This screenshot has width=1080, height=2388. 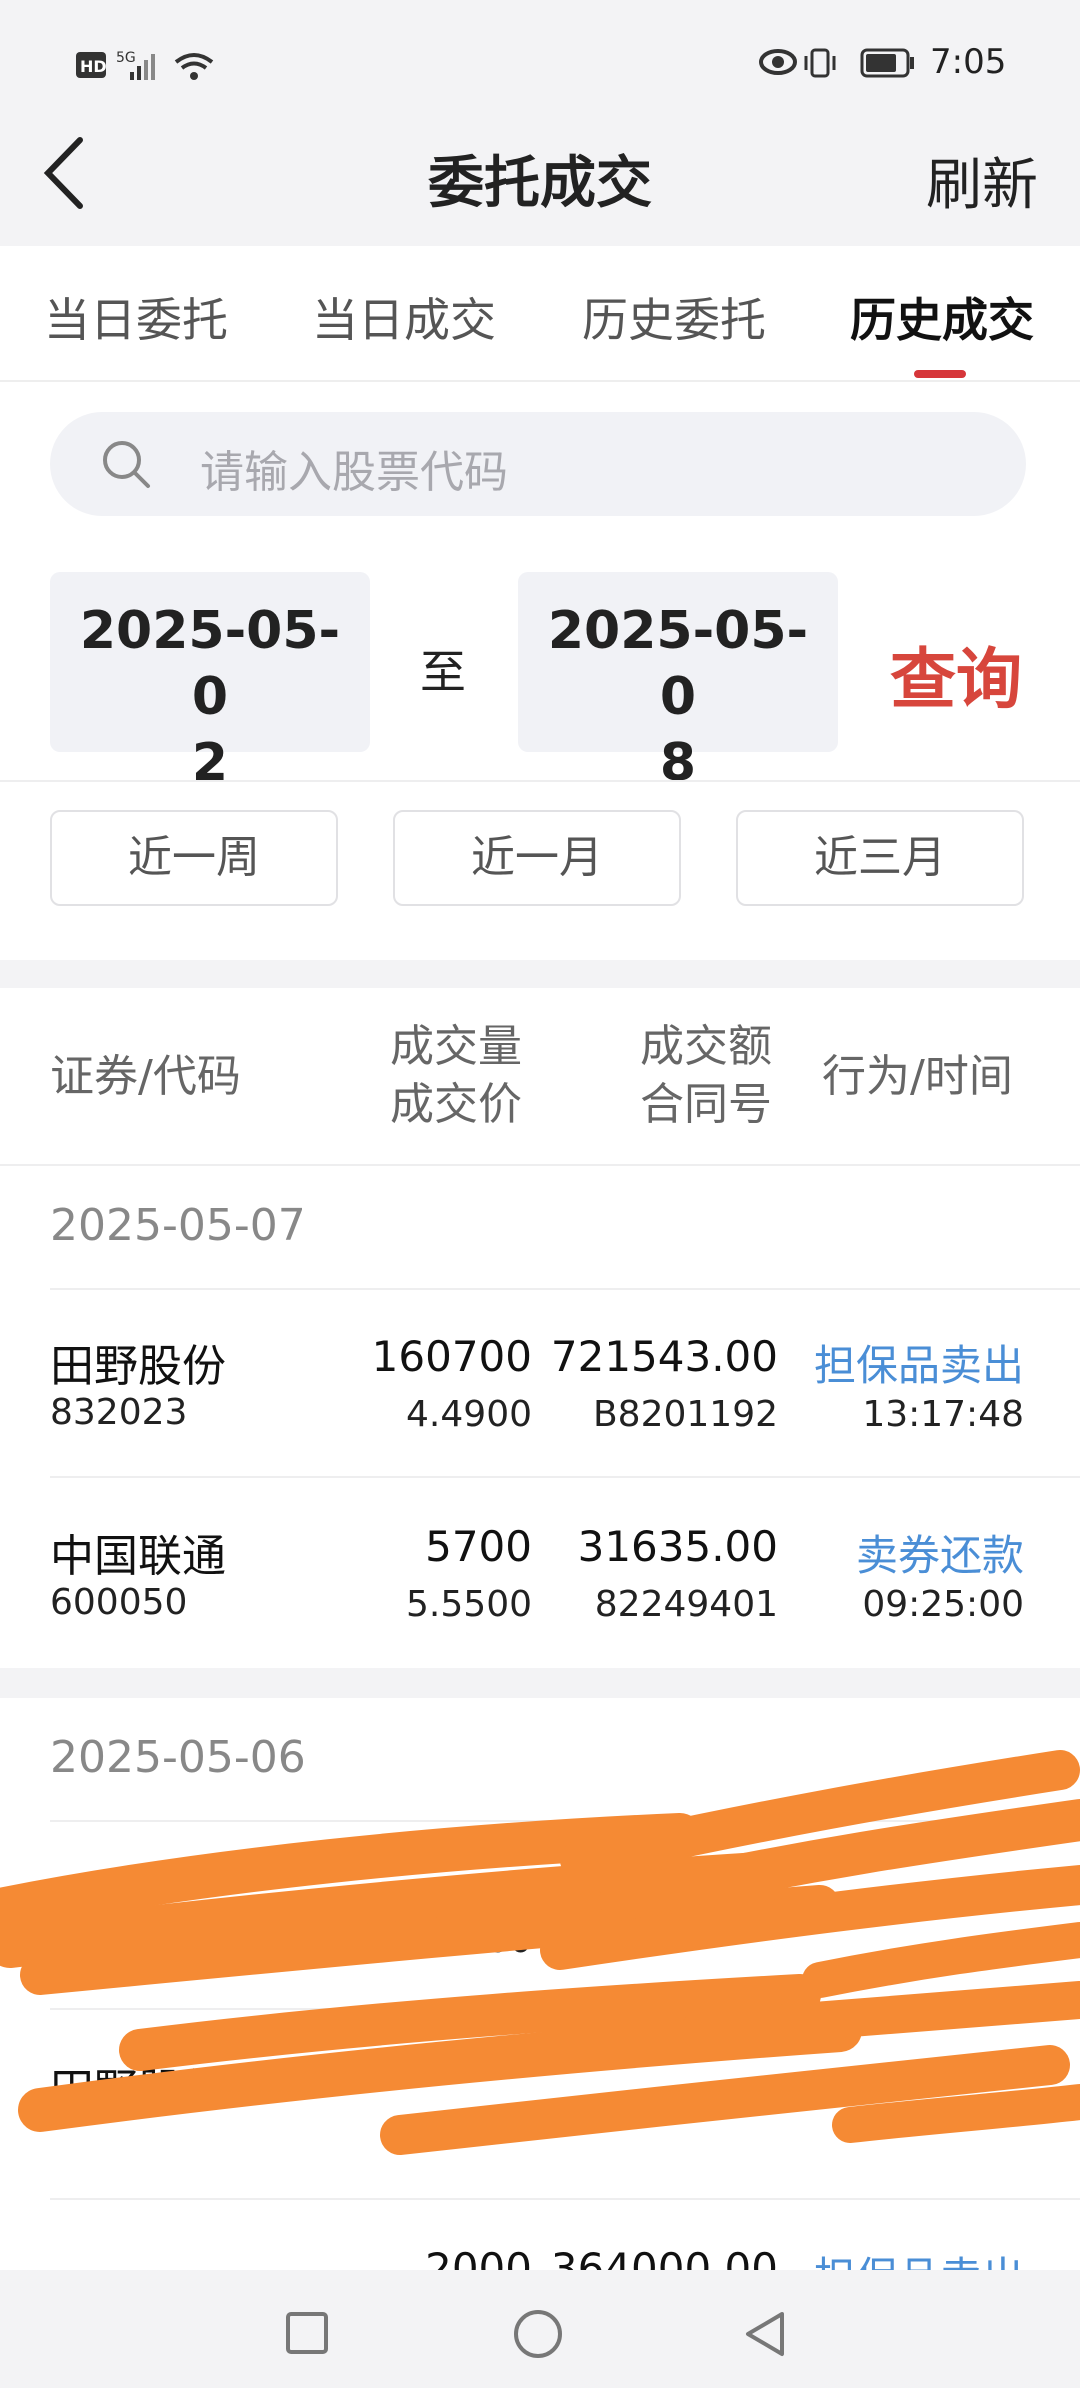 What do you see at coordinates (119, 1602) in the screenshot?
I see `security-code: 600050` at bounding box center [119, 1602].